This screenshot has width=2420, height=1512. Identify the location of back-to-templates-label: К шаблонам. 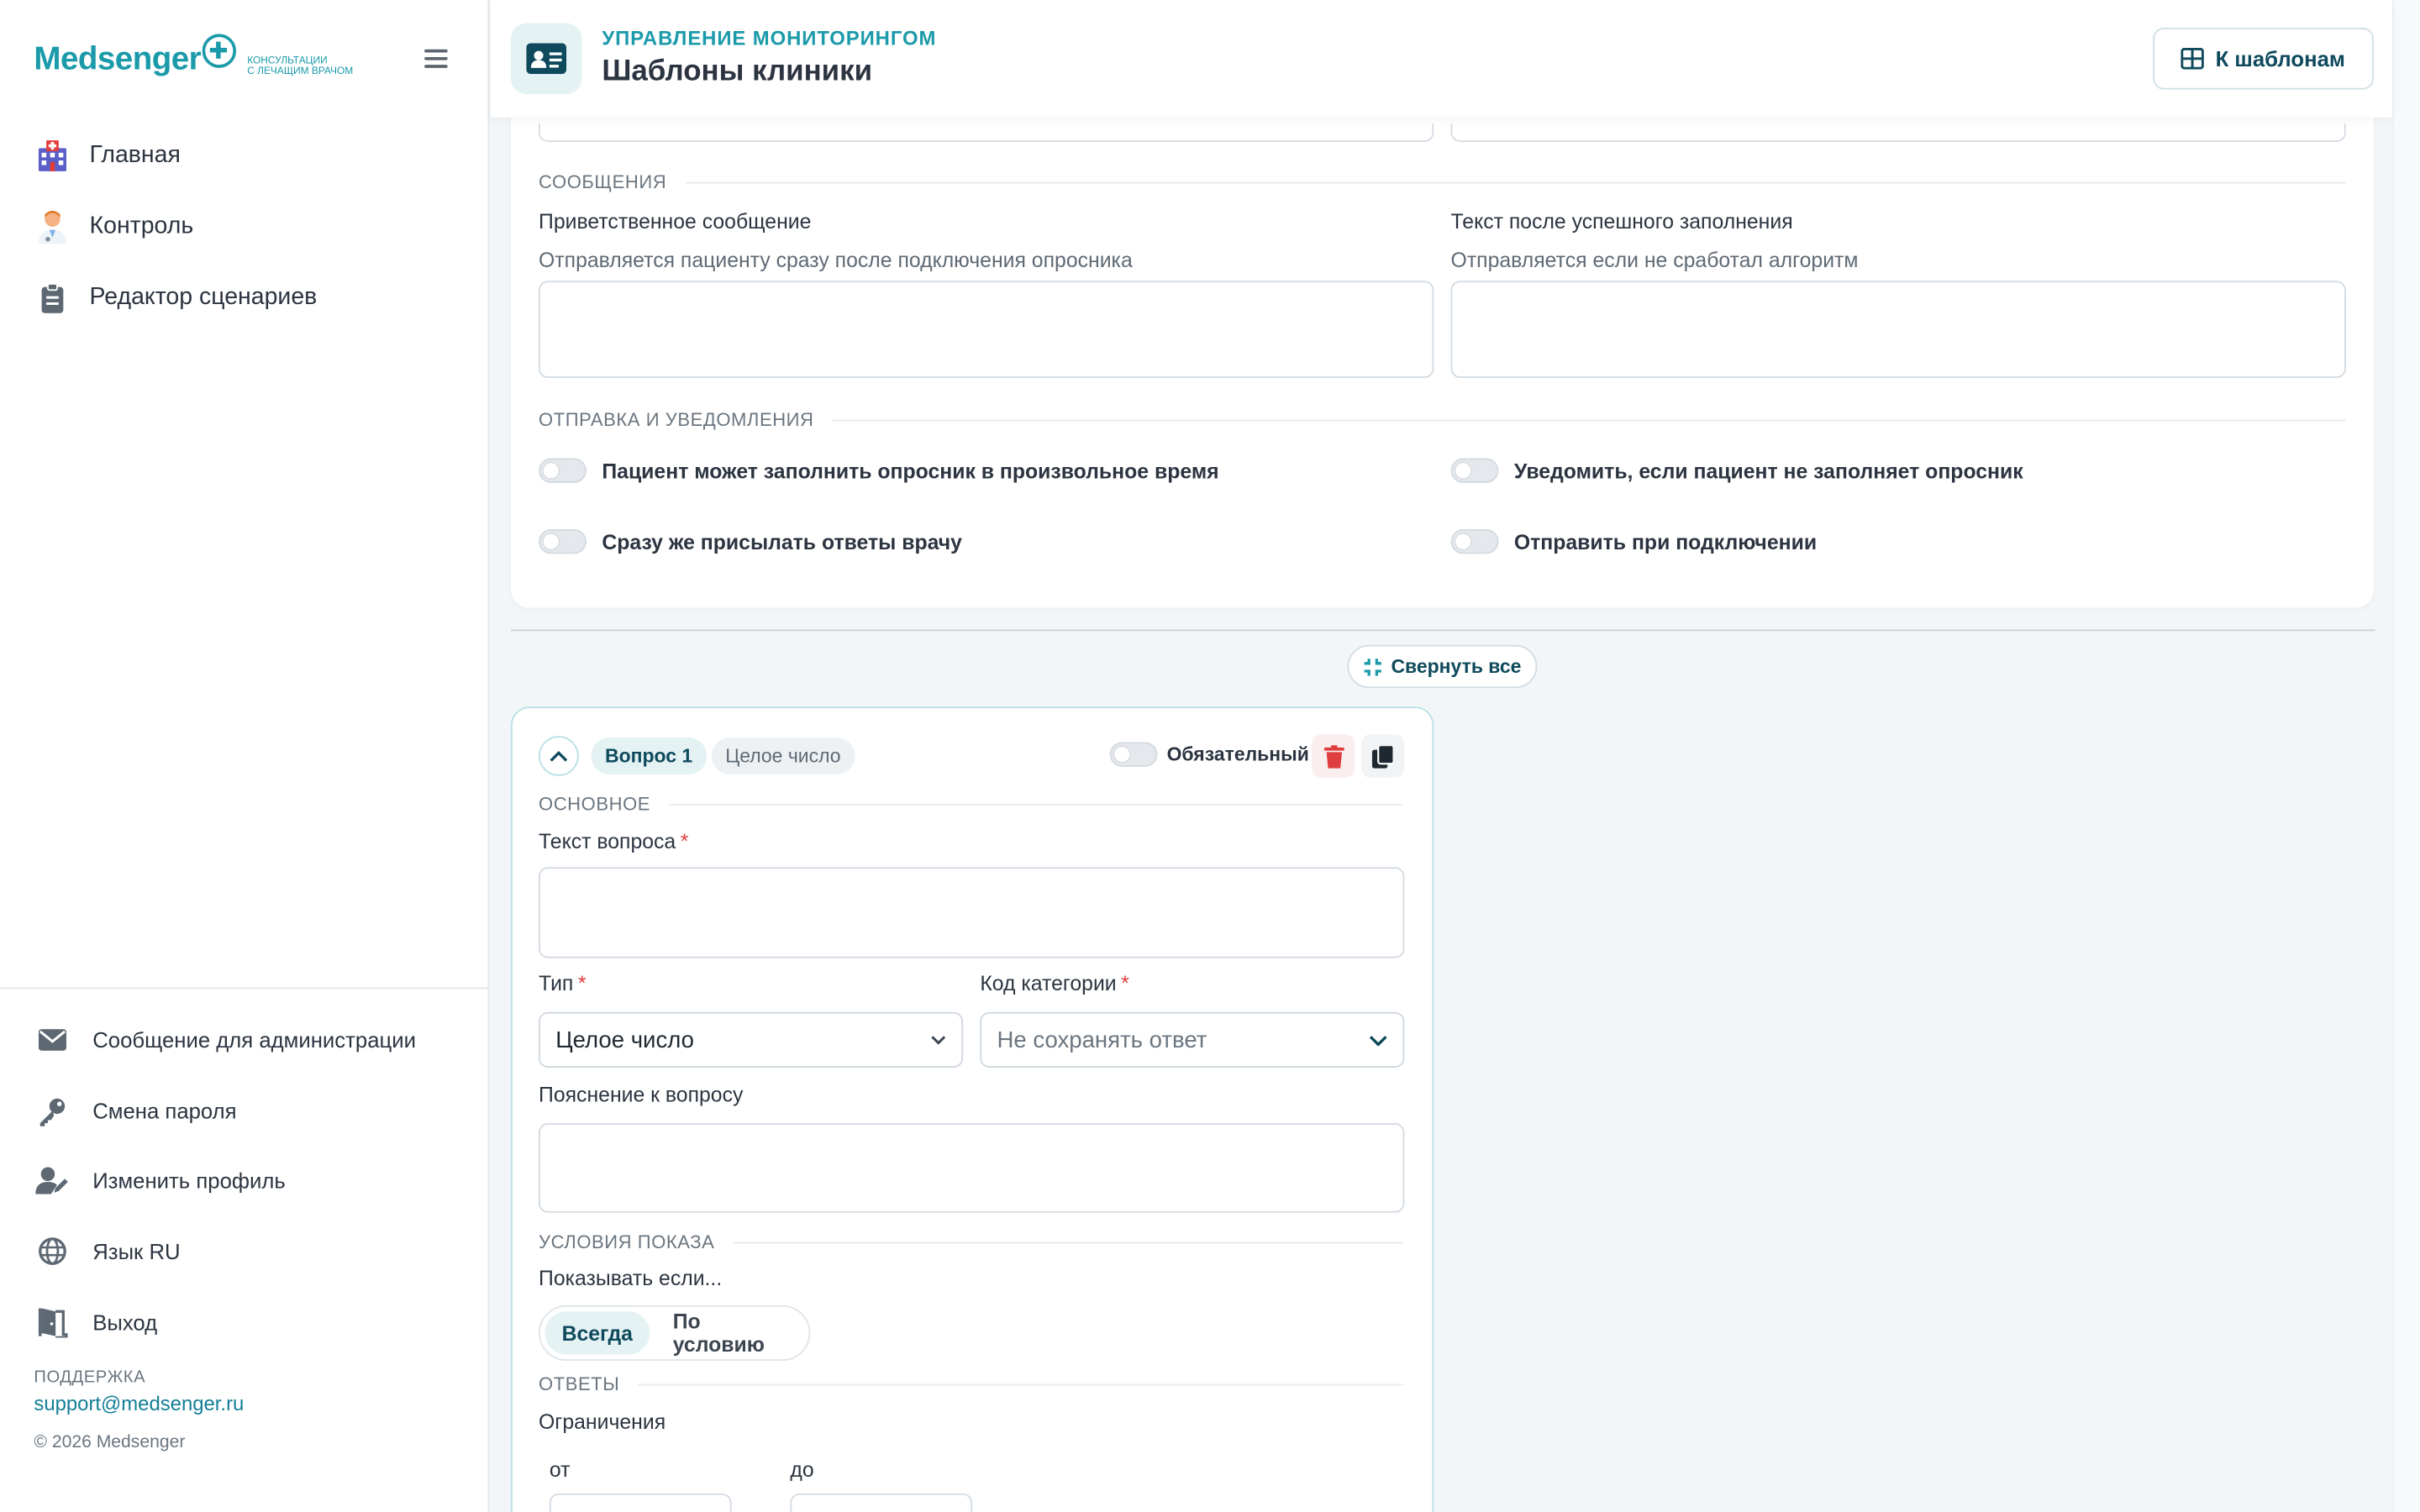
(2280, 58).